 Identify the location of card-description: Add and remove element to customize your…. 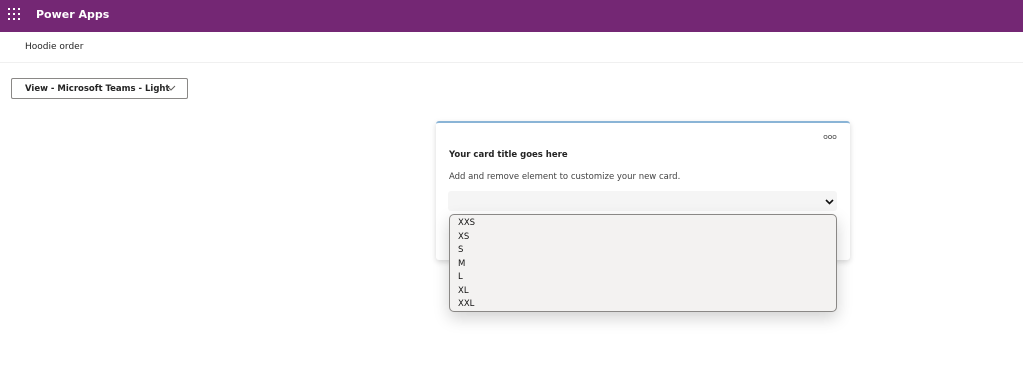
(565, 177).